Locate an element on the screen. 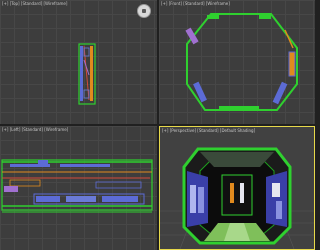  front-view-geometry is located at coordinates (241, 62).